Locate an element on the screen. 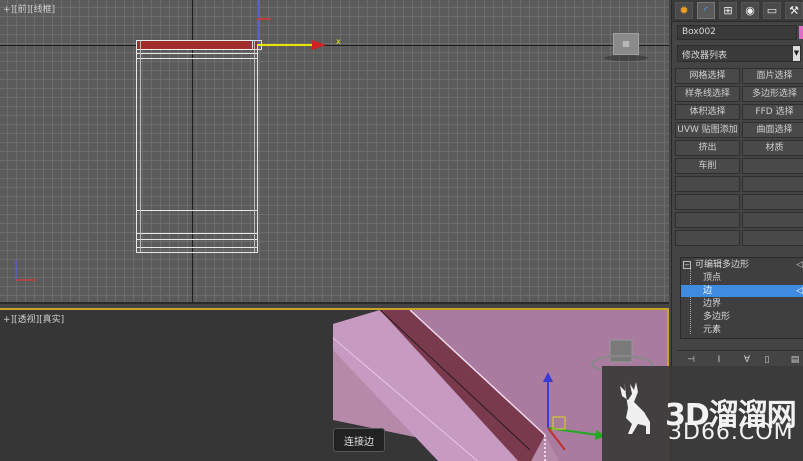  front-viewport-label: +][前][线框] is located at coordinates (29, 8).